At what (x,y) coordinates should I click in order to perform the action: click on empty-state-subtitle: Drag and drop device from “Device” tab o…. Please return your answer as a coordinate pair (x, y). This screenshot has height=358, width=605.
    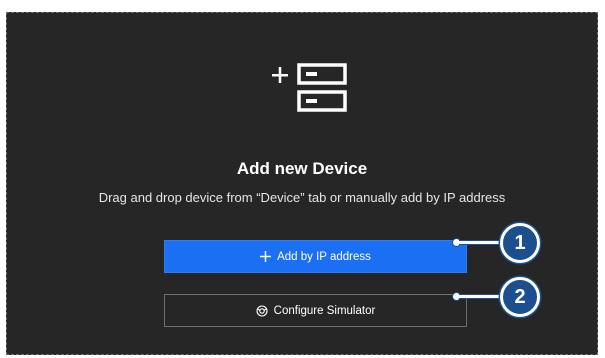
    Looking at the image, I should click on (302, 197).